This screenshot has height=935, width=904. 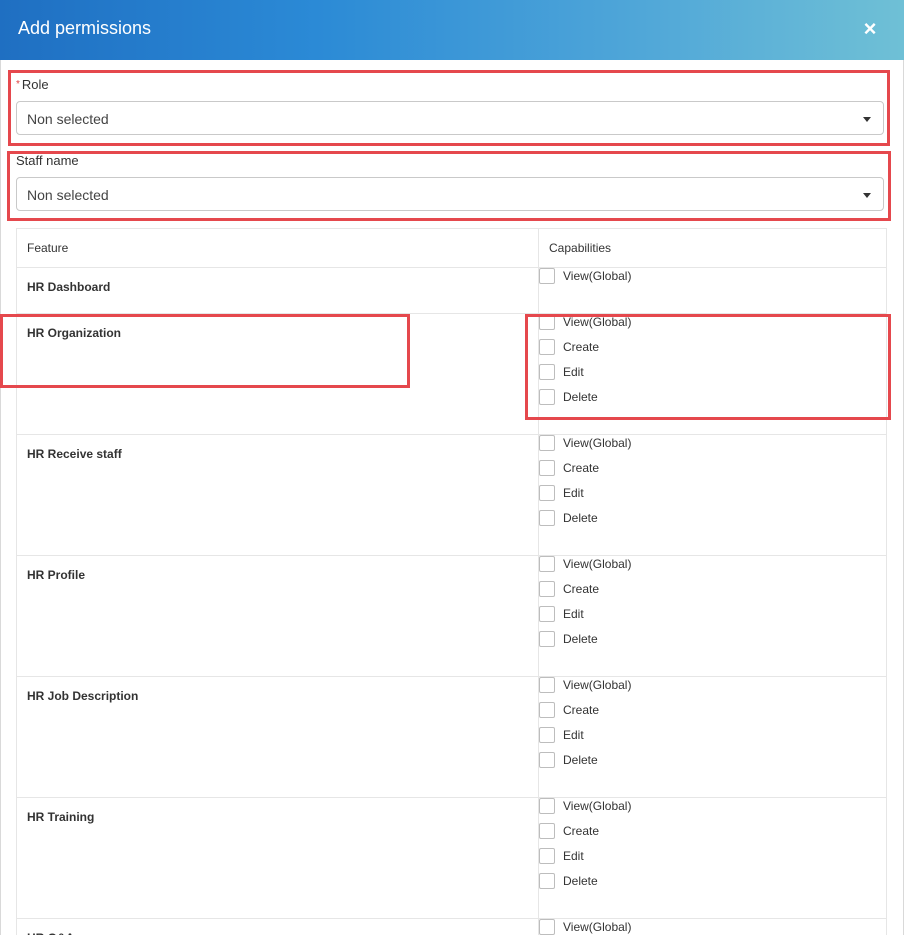 I want to click on feature-cell: HR Q&A, so click(x=277, y=926).